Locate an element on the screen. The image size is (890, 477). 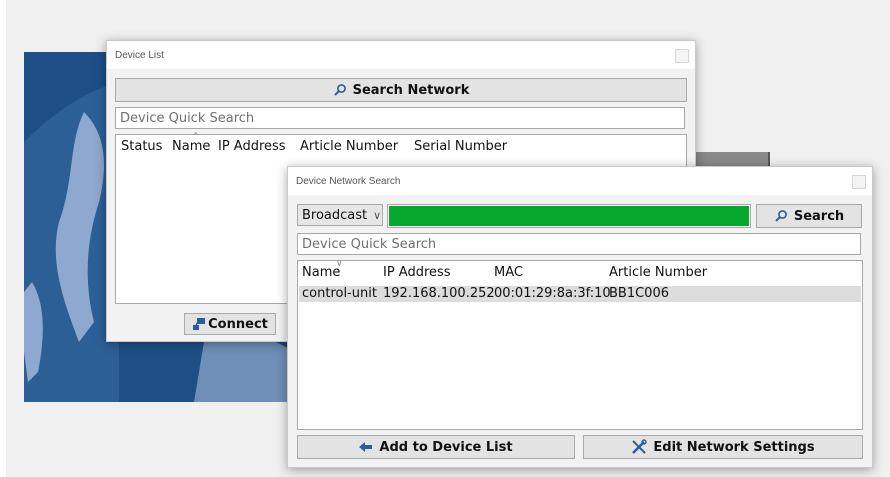
column-header-status: Status is located at coordinates (141, 146).